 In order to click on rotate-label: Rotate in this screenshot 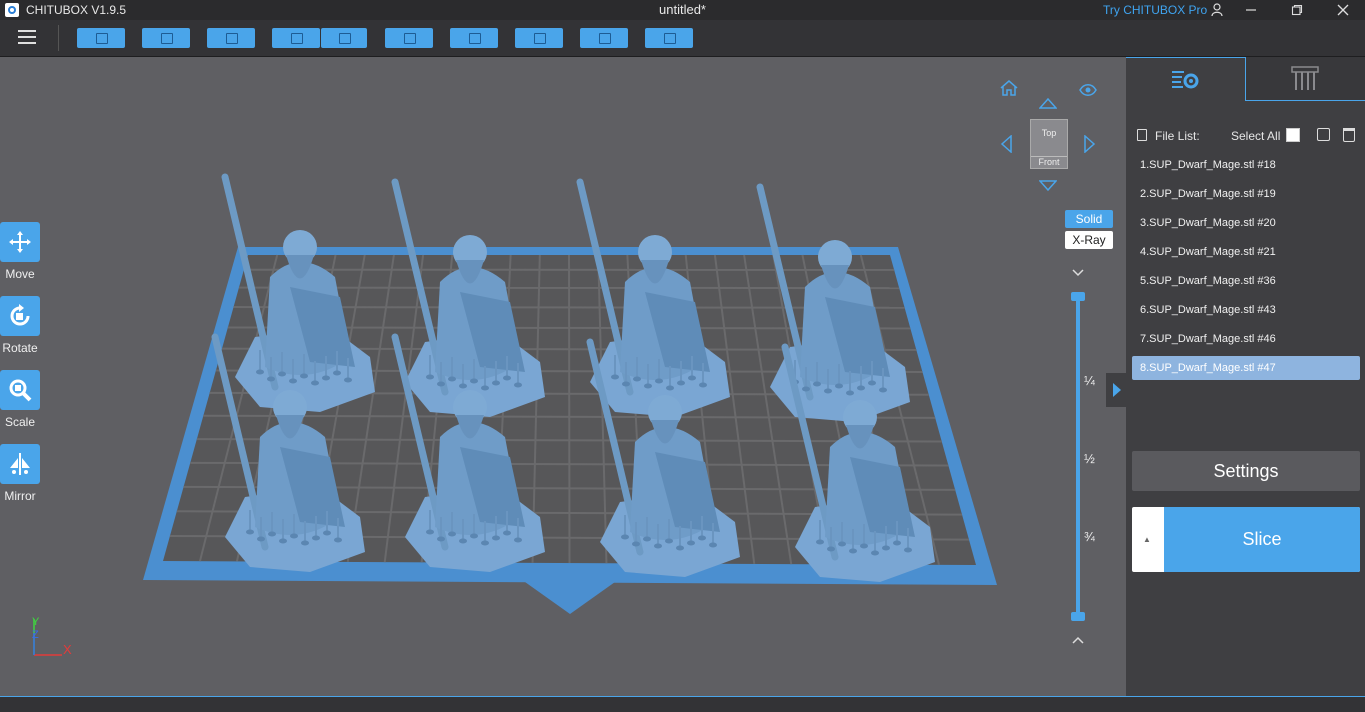, I will do `click(20, 348)`.